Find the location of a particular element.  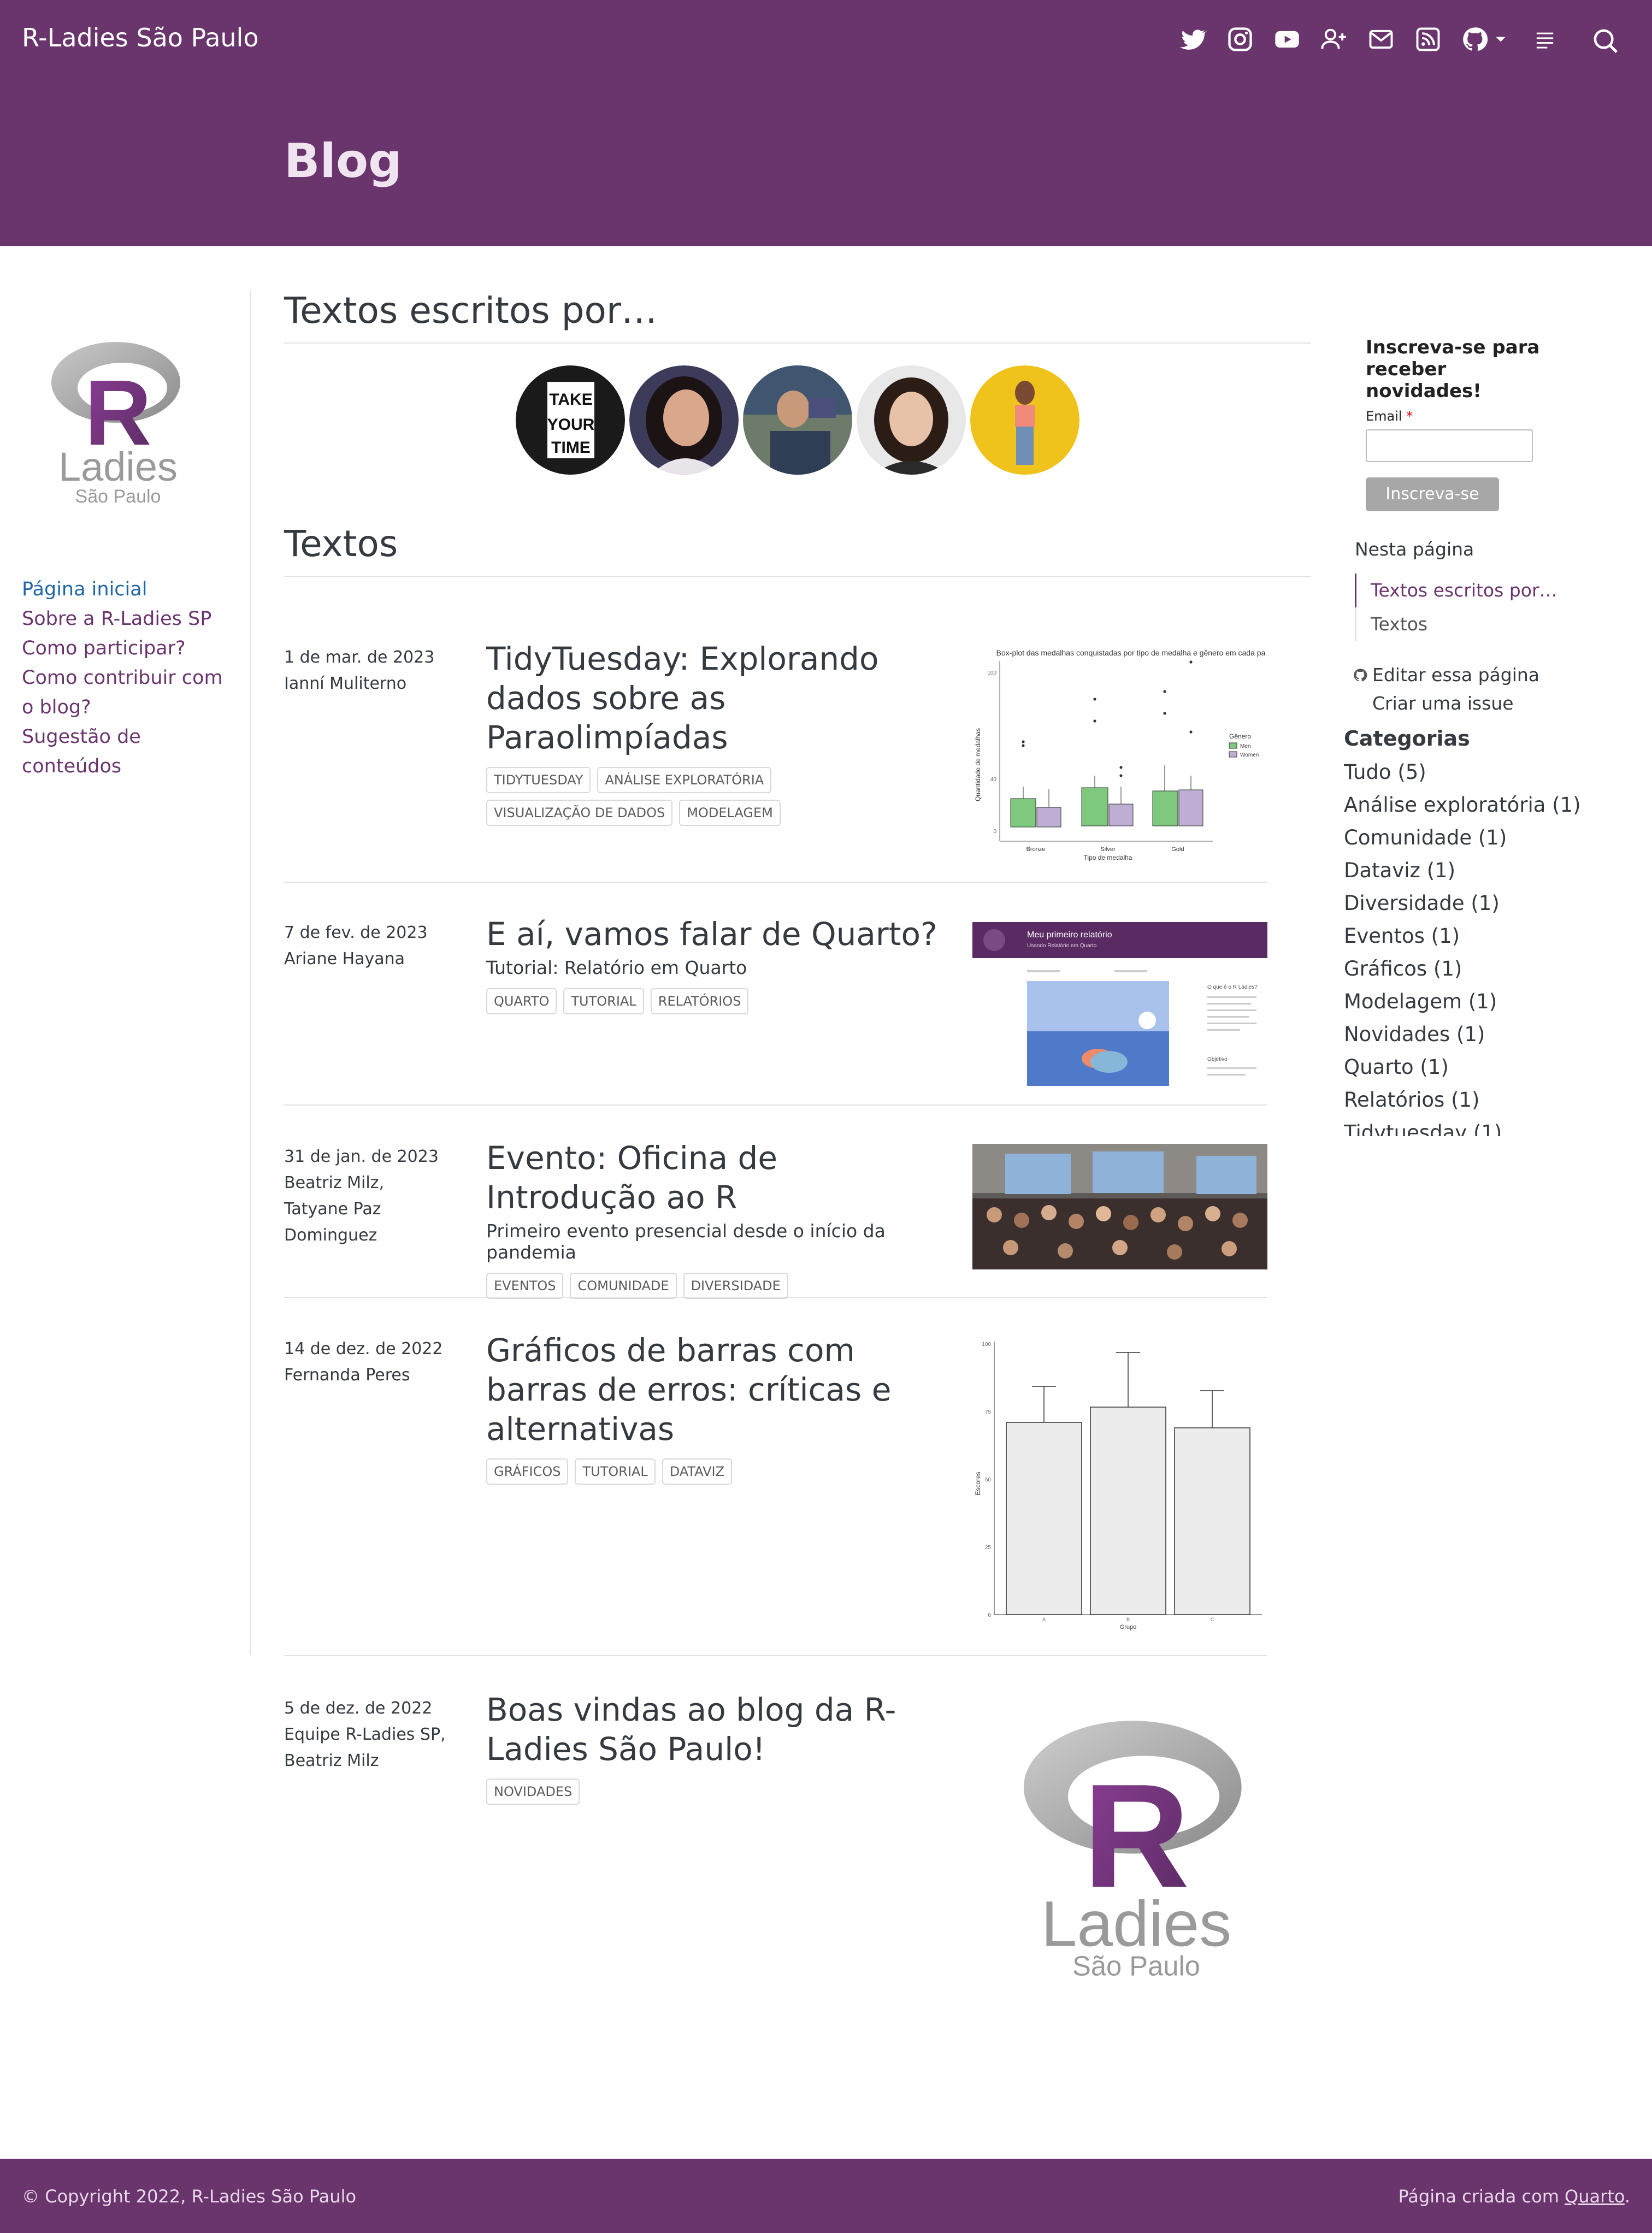

site-brand: R-Ladies São Paulo is located at coordinates (140, 37).